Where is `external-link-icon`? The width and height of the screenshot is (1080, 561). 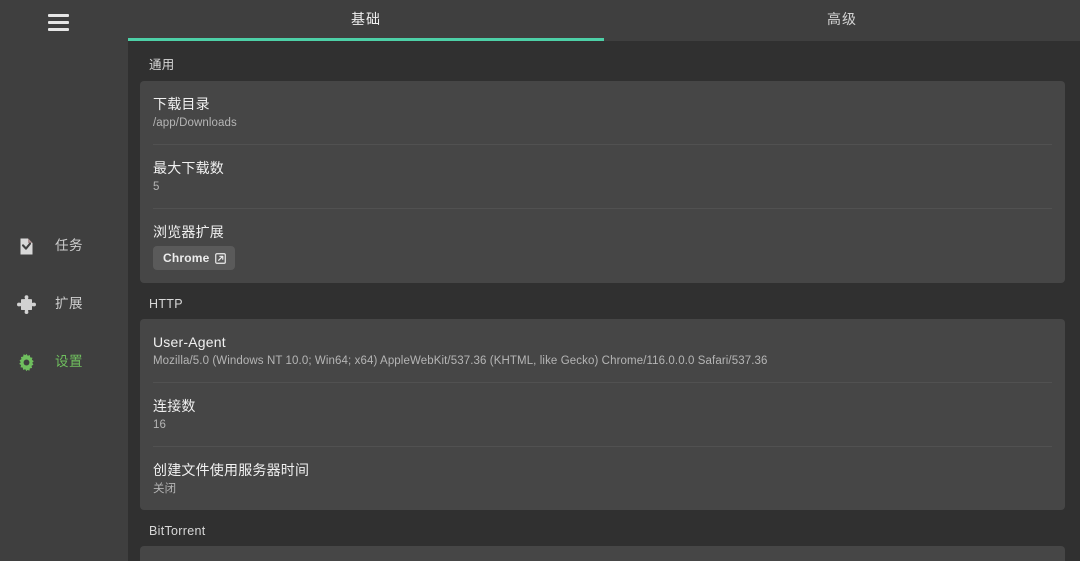
external-link-icon is located at coordinates (220, 258).